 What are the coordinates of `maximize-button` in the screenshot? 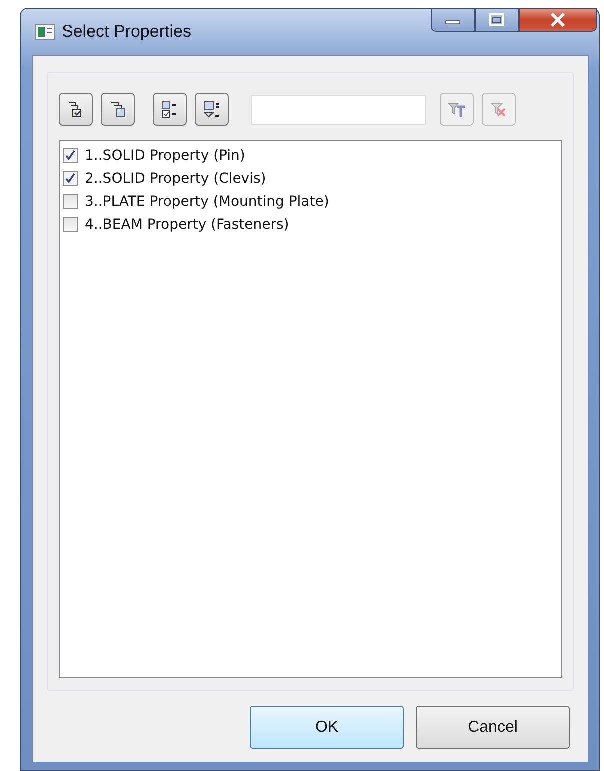 It's located at (497, 20).